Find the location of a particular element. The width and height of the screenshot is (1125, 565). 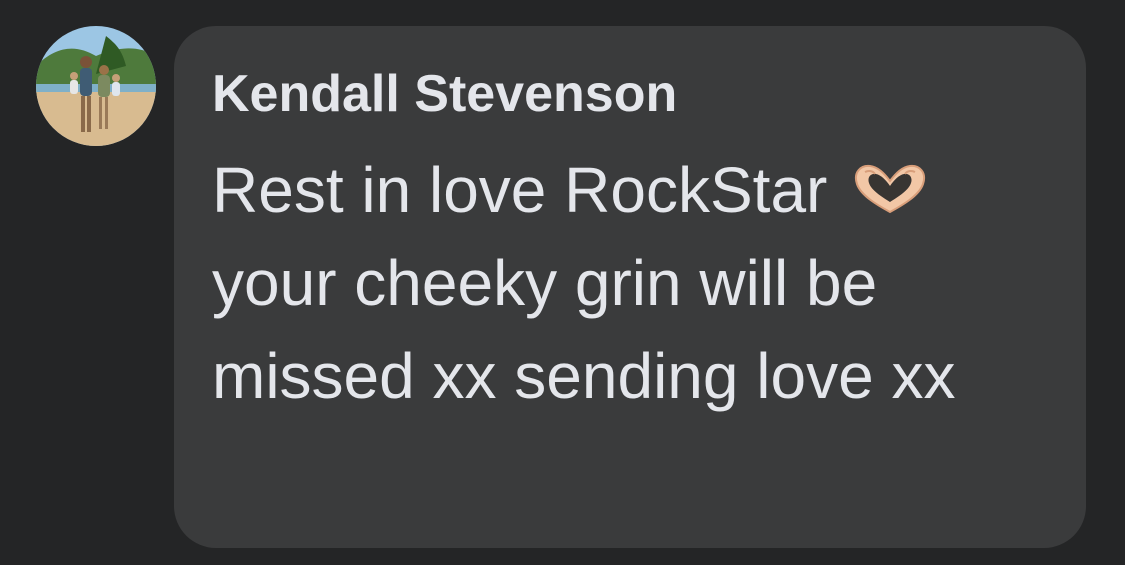

comment-author: Kendall Stevenson is located at coordinates (630, 94).